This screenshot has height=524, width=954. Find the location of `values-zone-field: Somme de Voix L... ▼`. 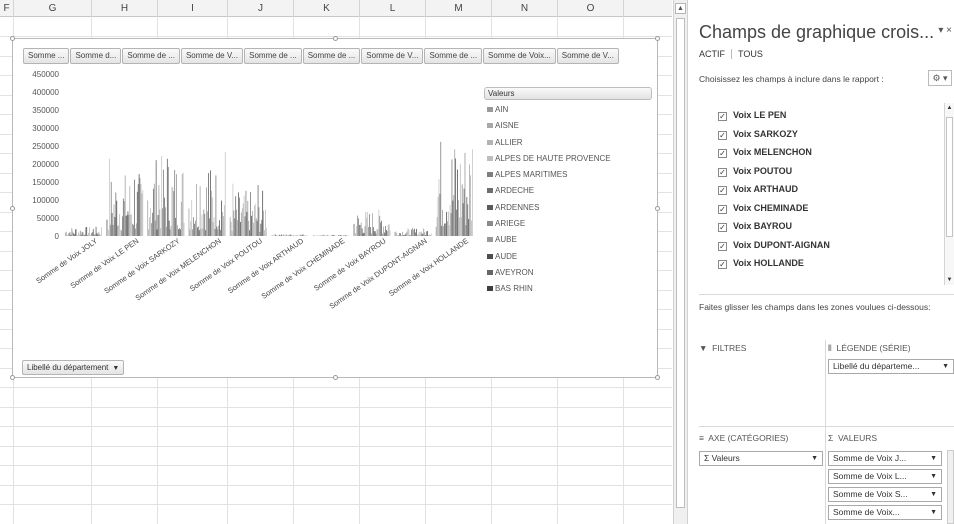

values-zone-field: Somme de Voix L... ▼ is located at coordinates (885, 476).